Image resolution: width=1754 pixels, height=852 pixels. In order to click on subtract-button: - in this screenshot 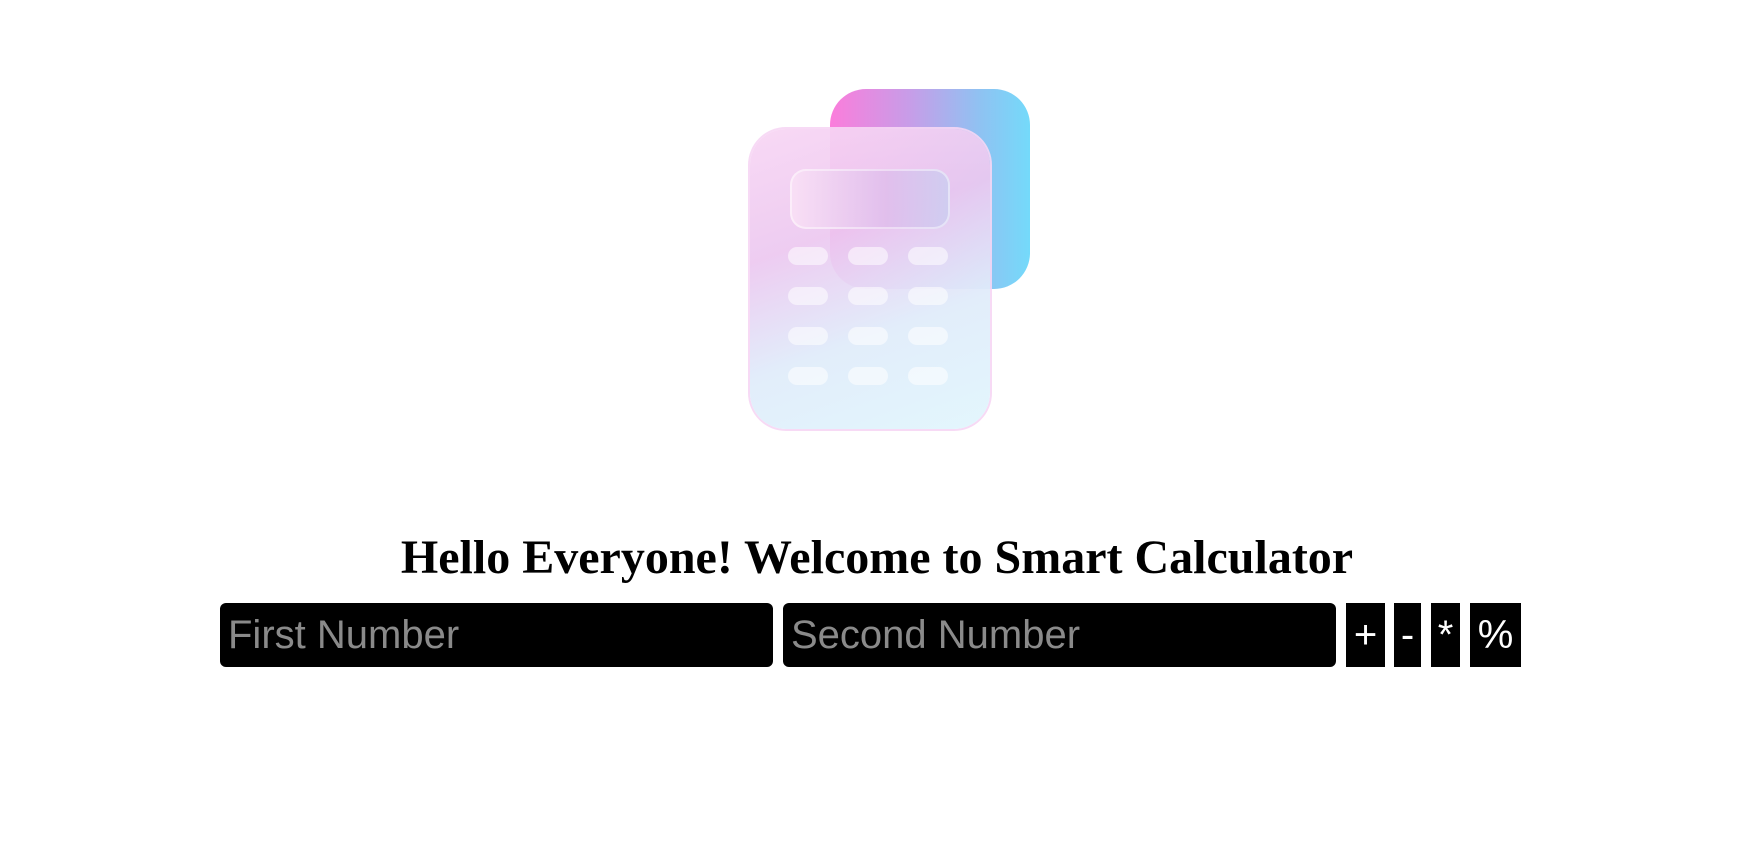, I will do `click(1407, 635)`.